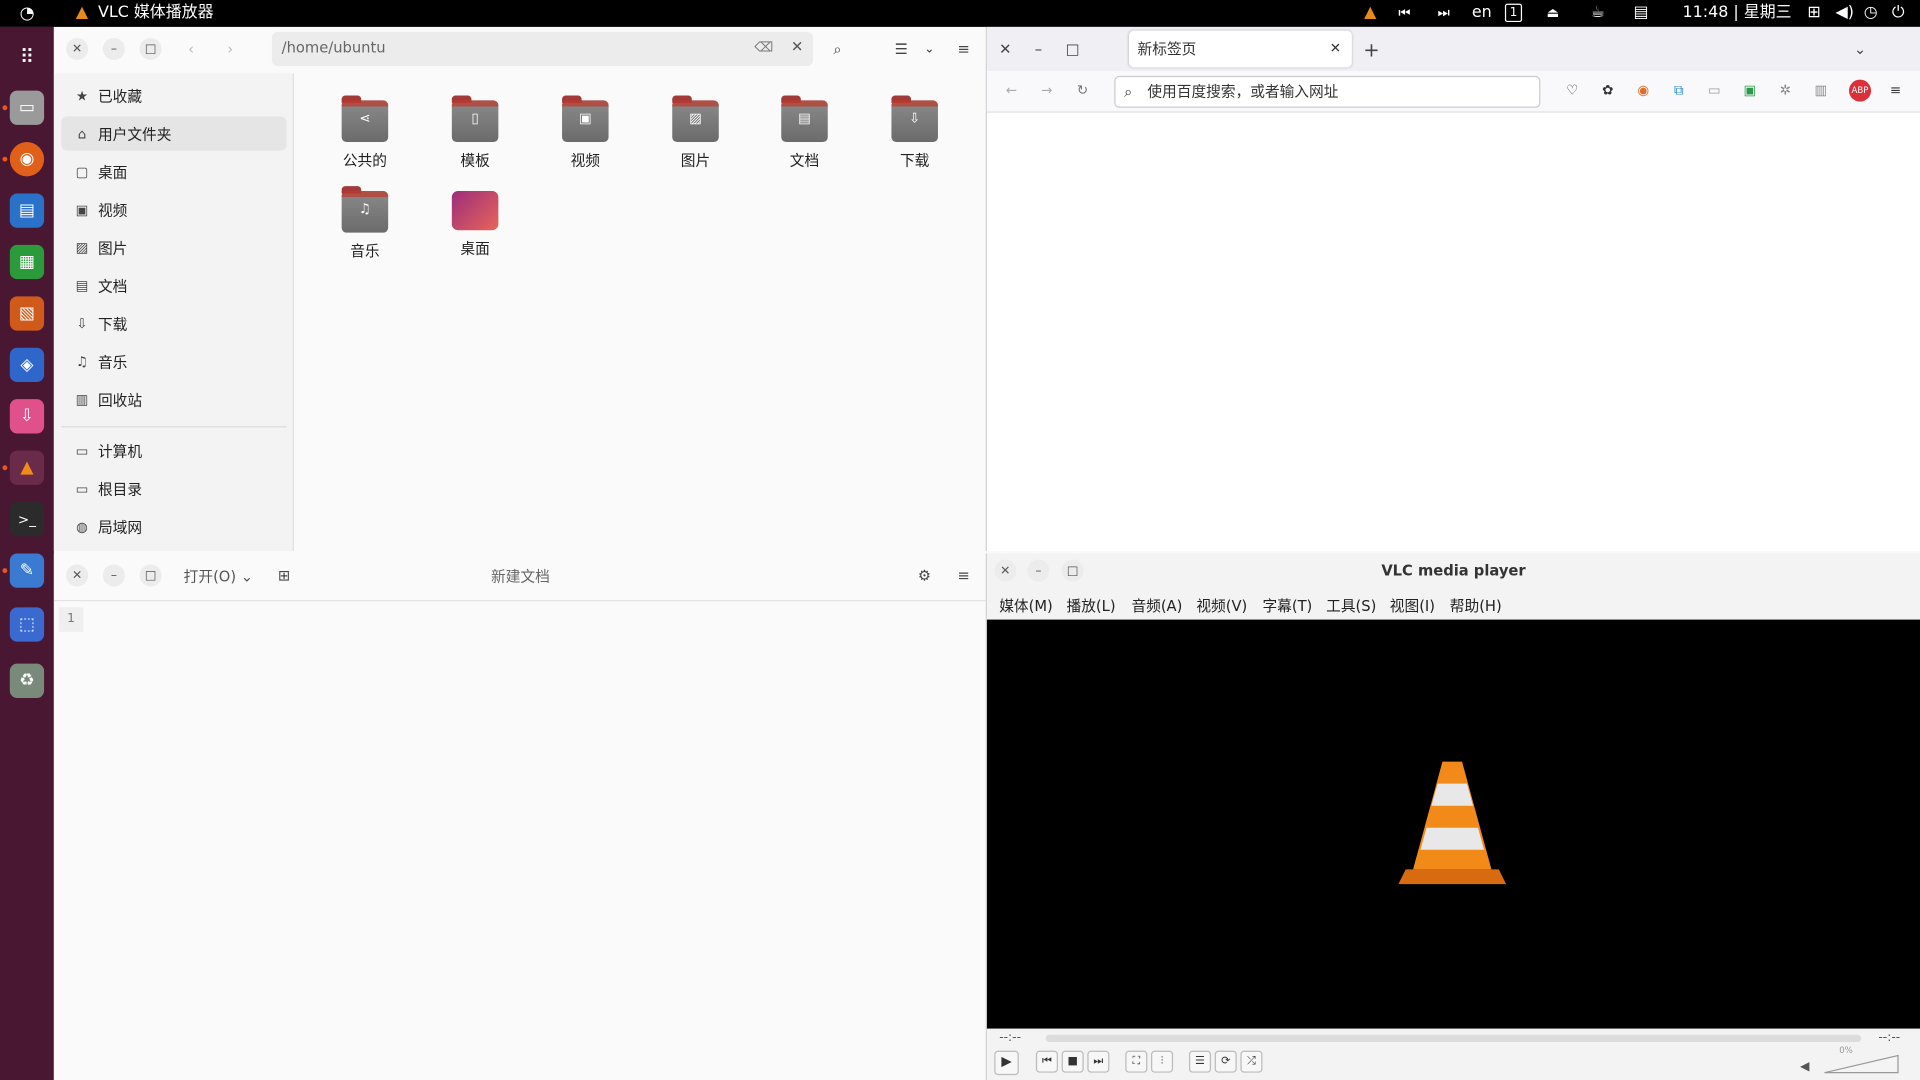 The height and width of the screenshot is (1080, 1920). What do you see at coordinates (27, 262) in the screenshot?
I see `calc-icon: ▦` at bounding box center [27, 262].